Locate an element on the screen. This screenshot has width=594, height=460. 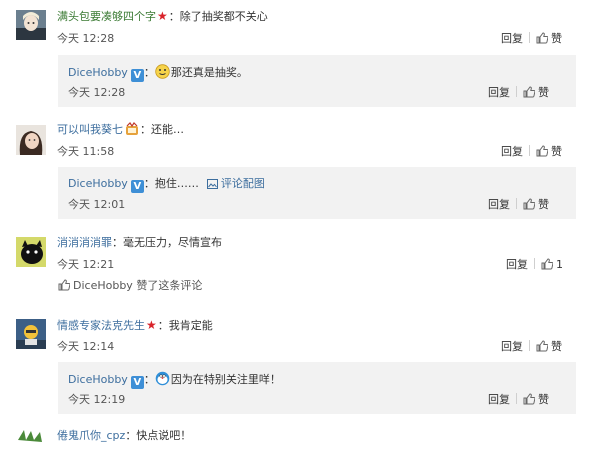
comment-time: 今天 12:28 is located at coordinates (86, 38).